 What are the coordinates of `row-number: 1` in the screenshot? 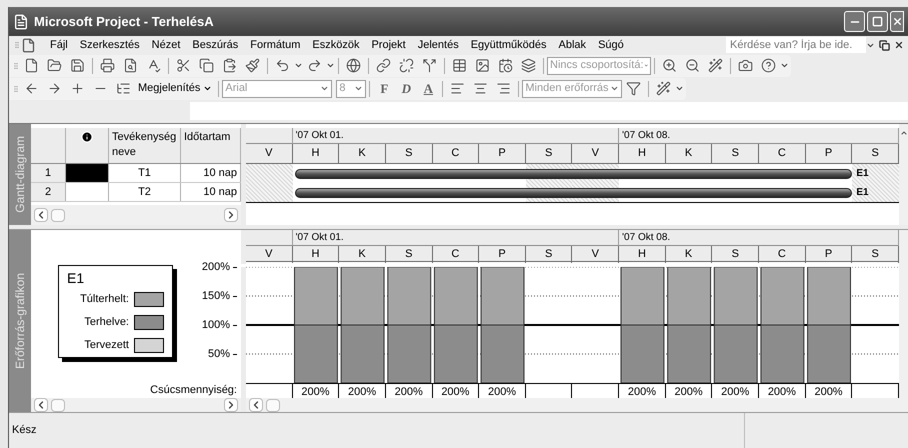 It's located at (48, 173).